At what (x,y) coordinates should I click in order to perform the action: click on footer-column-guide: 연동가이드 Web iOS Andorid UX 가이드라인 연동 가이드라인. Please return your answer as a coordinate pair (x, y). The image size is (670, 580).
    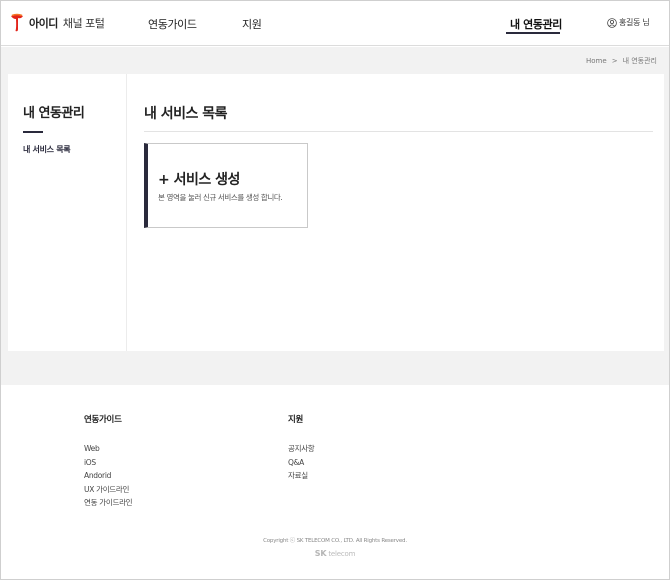
    Looking at the image, I should click on (108, 461).